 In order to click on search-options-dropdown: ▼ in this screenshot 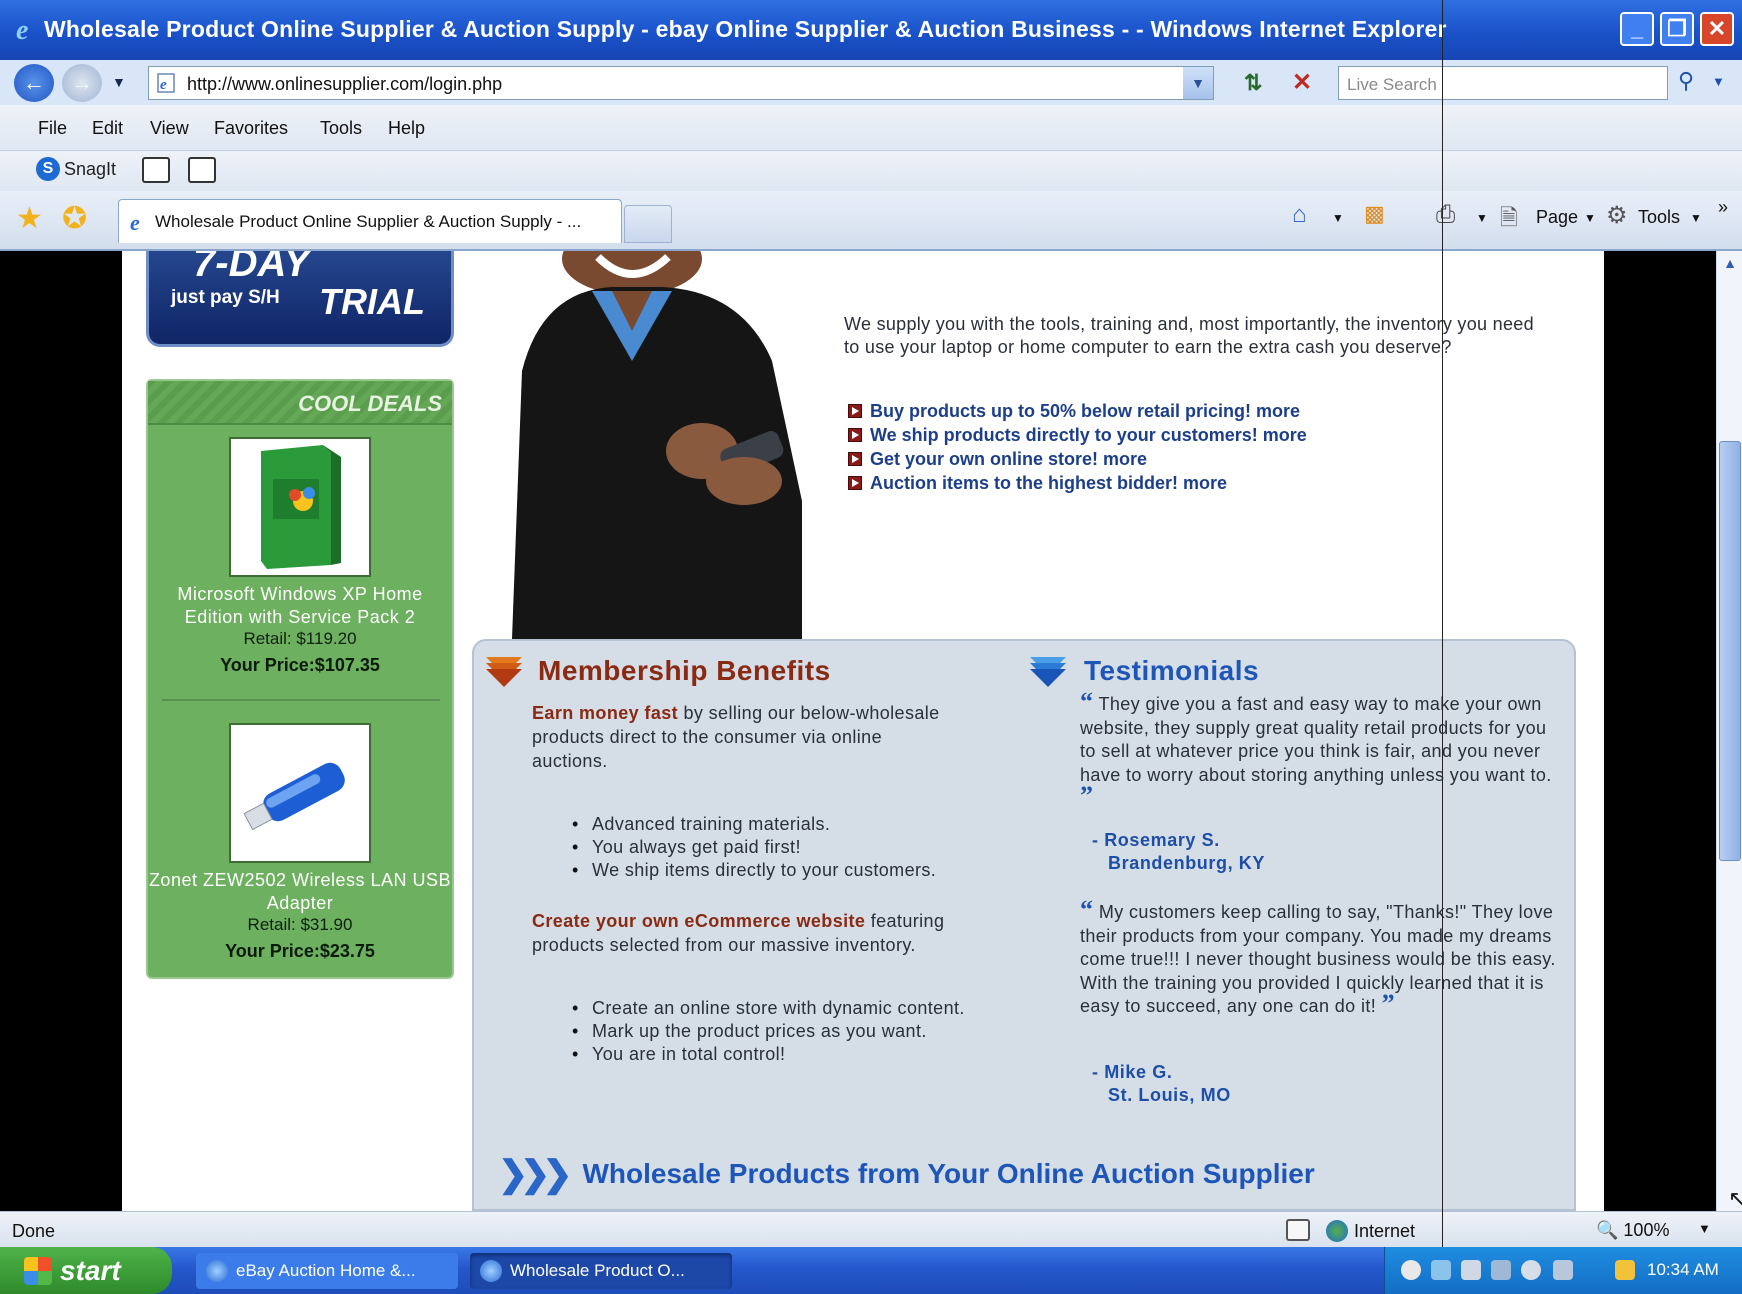, I will do `click(1718, 81)`.